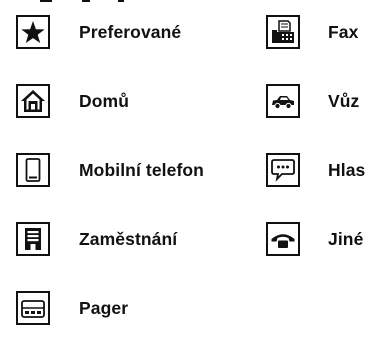 The image size is (374, 337). Describe the element at coordinates (33, 101) in the screenshot. I see `home-icon` at that location.